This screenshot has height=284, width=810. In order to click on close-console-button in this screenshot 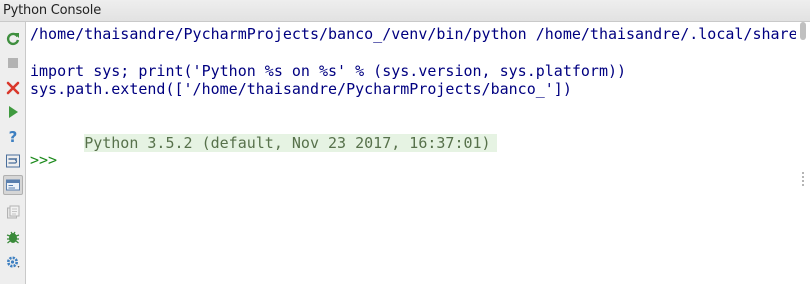, I will do `click(13, 88)`.